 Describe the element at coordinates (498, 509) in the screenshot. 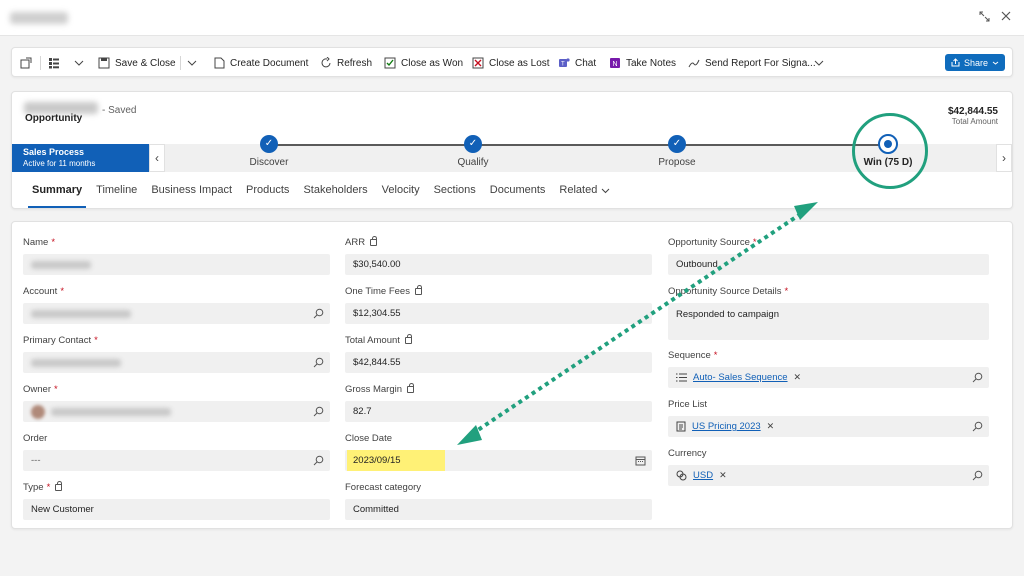

I see `forecast-category-select: Committed` at that location.